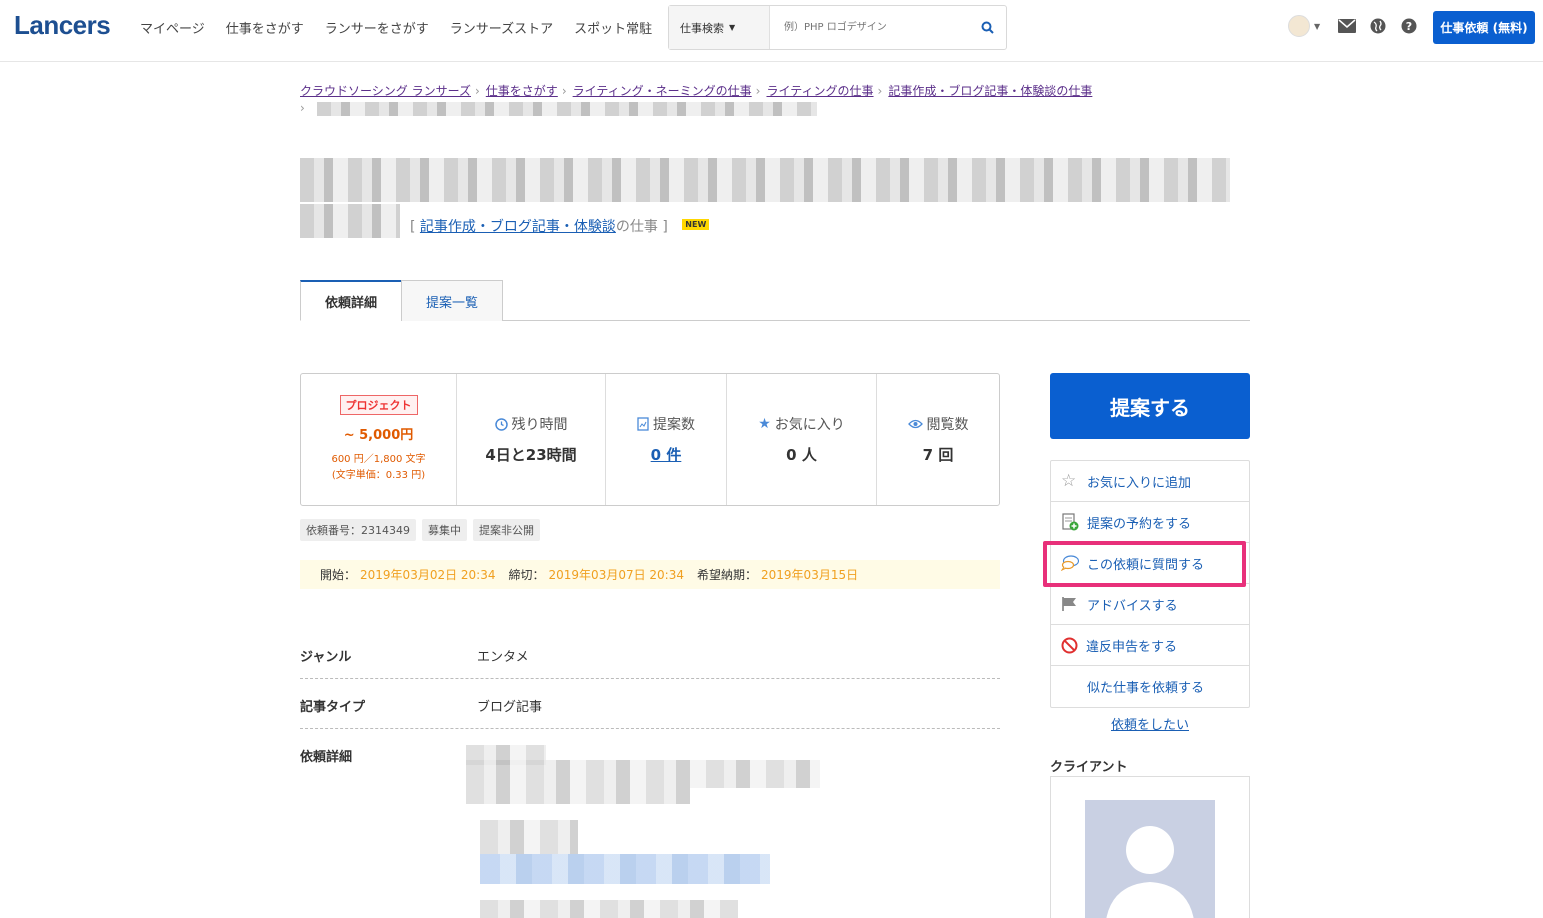  I want to click on stat-label: 提案数, so click(666, 424).